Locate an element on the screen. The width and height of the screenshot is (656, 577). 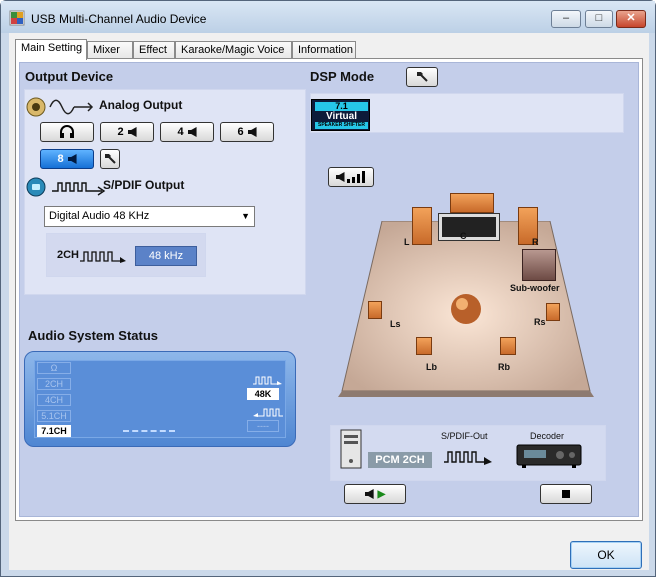
channel-2-label: 2 is located at coordinates (120, 132).